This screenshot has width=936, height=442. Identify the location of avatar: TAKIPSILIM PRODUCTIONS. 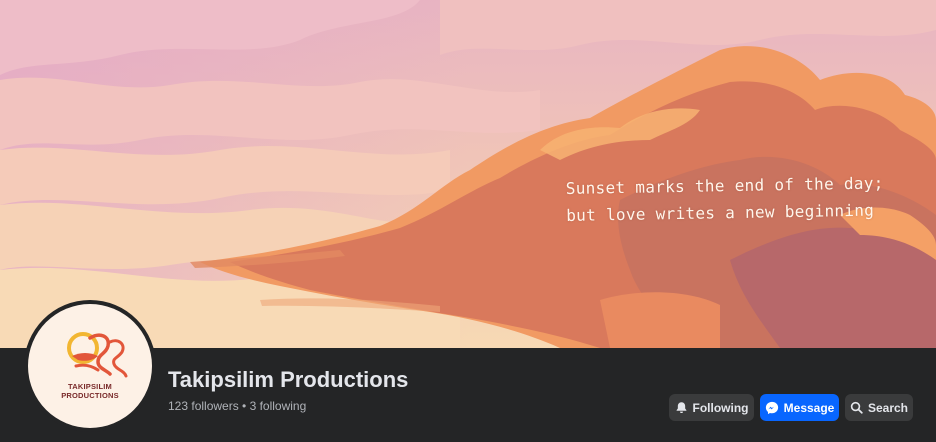
(90, 366).